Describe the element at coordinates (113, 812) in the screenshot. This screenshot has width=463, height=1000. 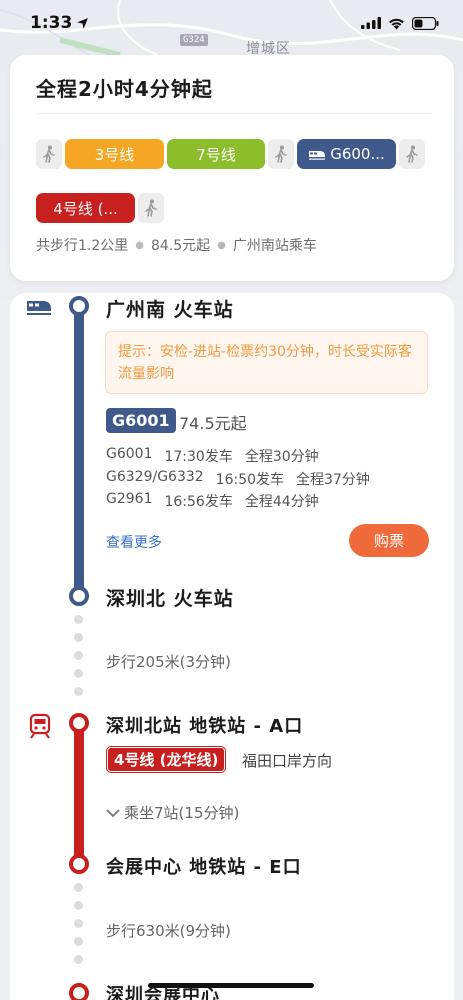
I see `chevron-down-icon` at that location.